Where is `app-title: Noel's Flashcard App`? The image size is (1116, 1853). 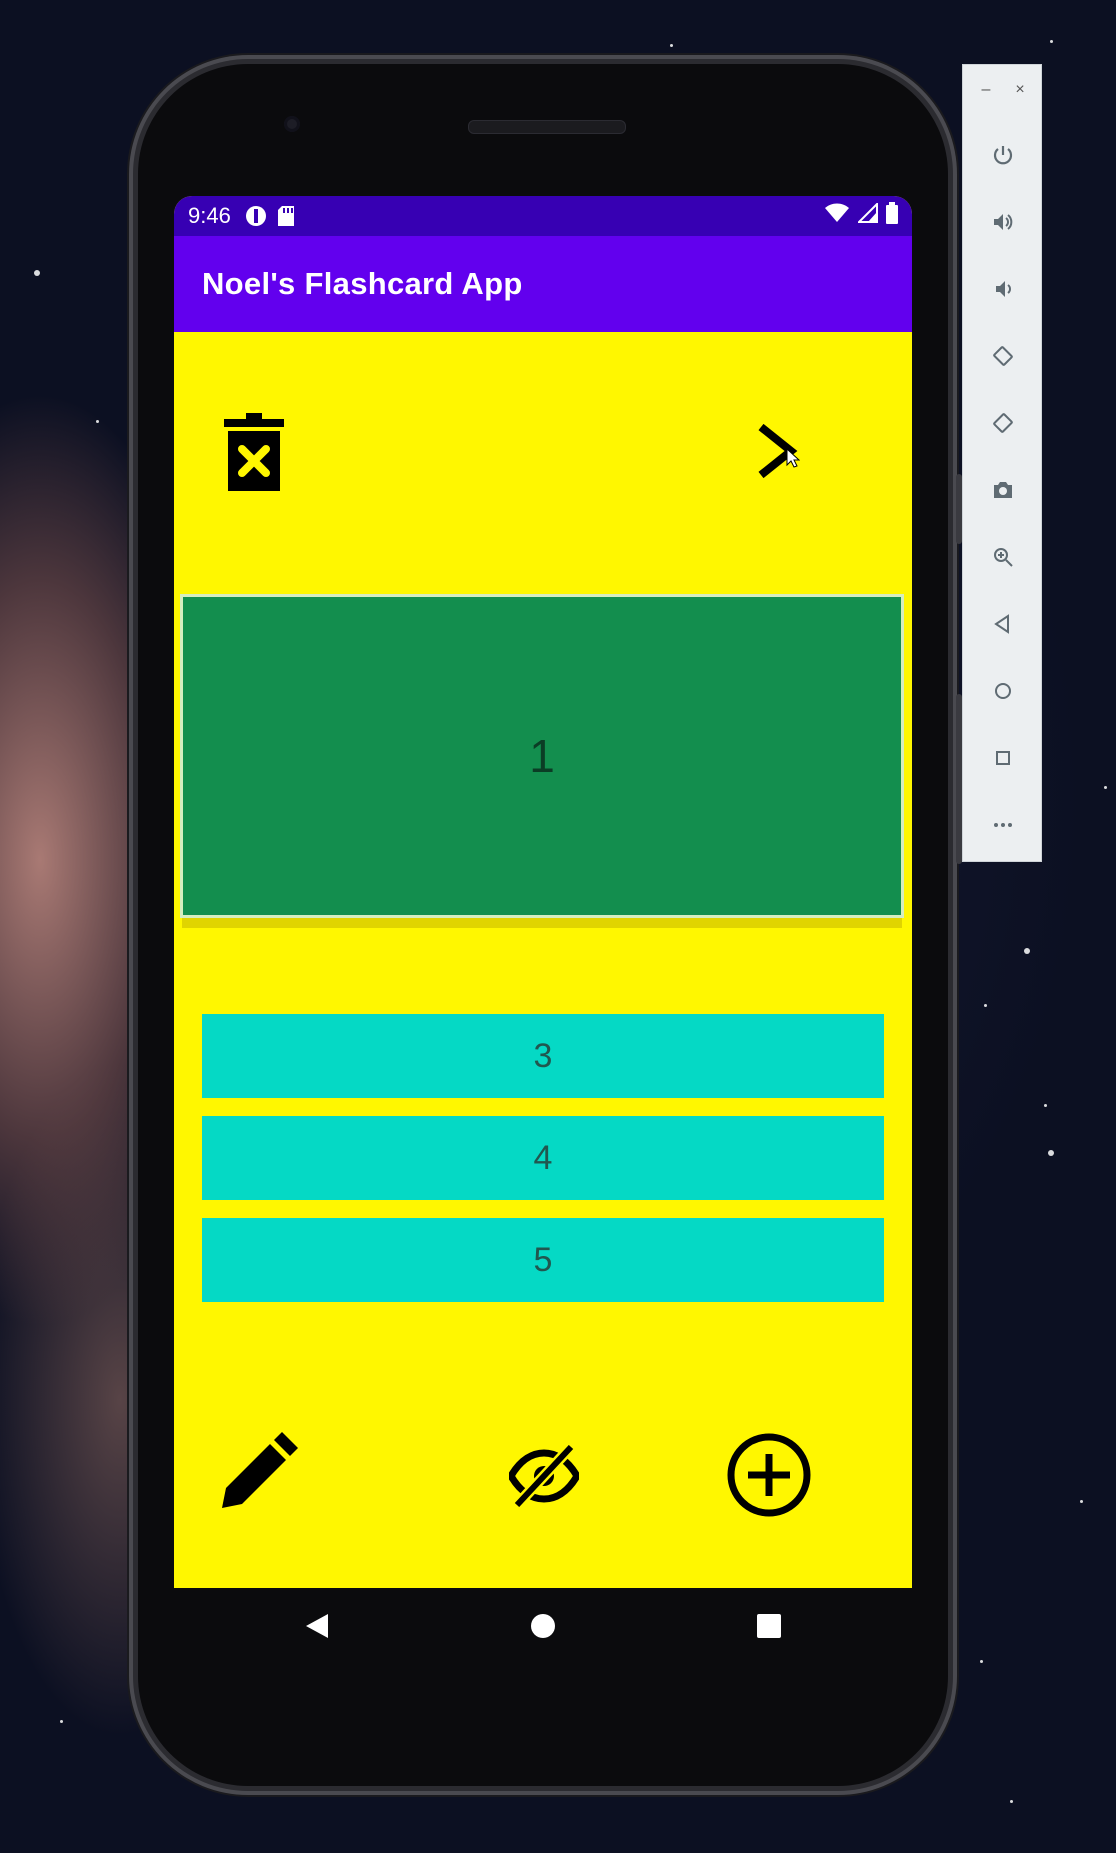
app-title: Noel's Flashcard App is located at coordinates (362, 283).